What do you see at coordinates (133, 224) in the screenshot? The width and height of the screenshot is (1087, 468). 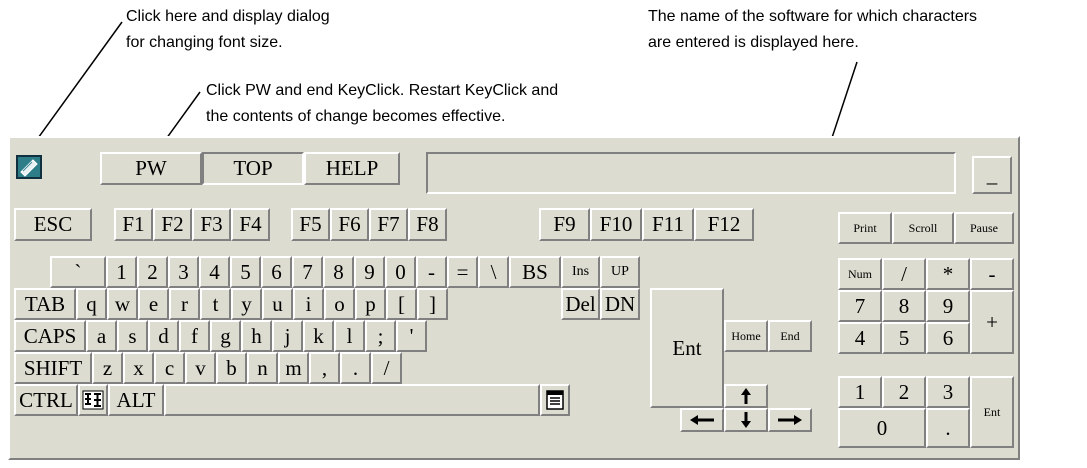 I see `key-f1: F1` at bounding box center [133, 224].